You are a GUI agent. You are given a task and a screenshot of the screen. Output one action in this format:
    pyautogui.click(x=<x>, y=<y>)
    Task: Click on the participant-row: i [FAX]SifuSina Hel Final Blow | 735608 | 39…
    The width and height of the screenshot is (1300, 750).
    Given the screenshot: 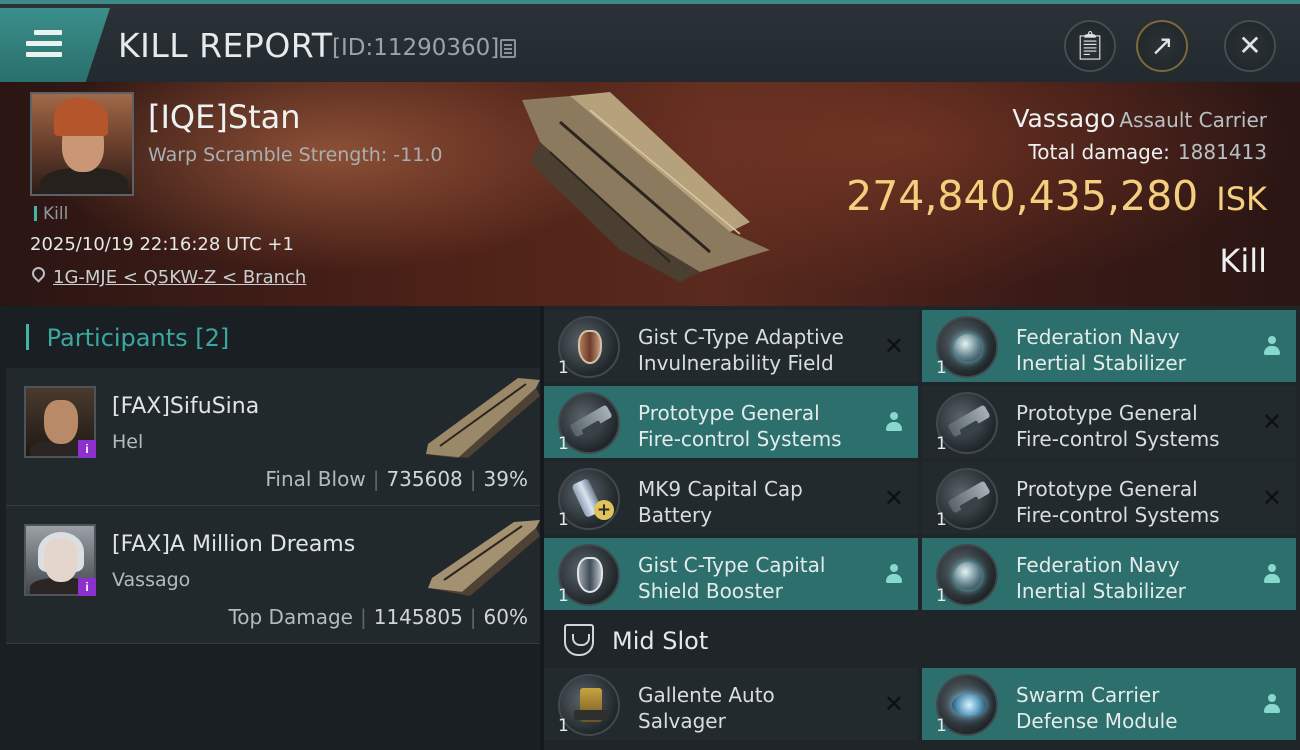 What is the action you would take?
    pyautogui.click(x=273, y=437)
    